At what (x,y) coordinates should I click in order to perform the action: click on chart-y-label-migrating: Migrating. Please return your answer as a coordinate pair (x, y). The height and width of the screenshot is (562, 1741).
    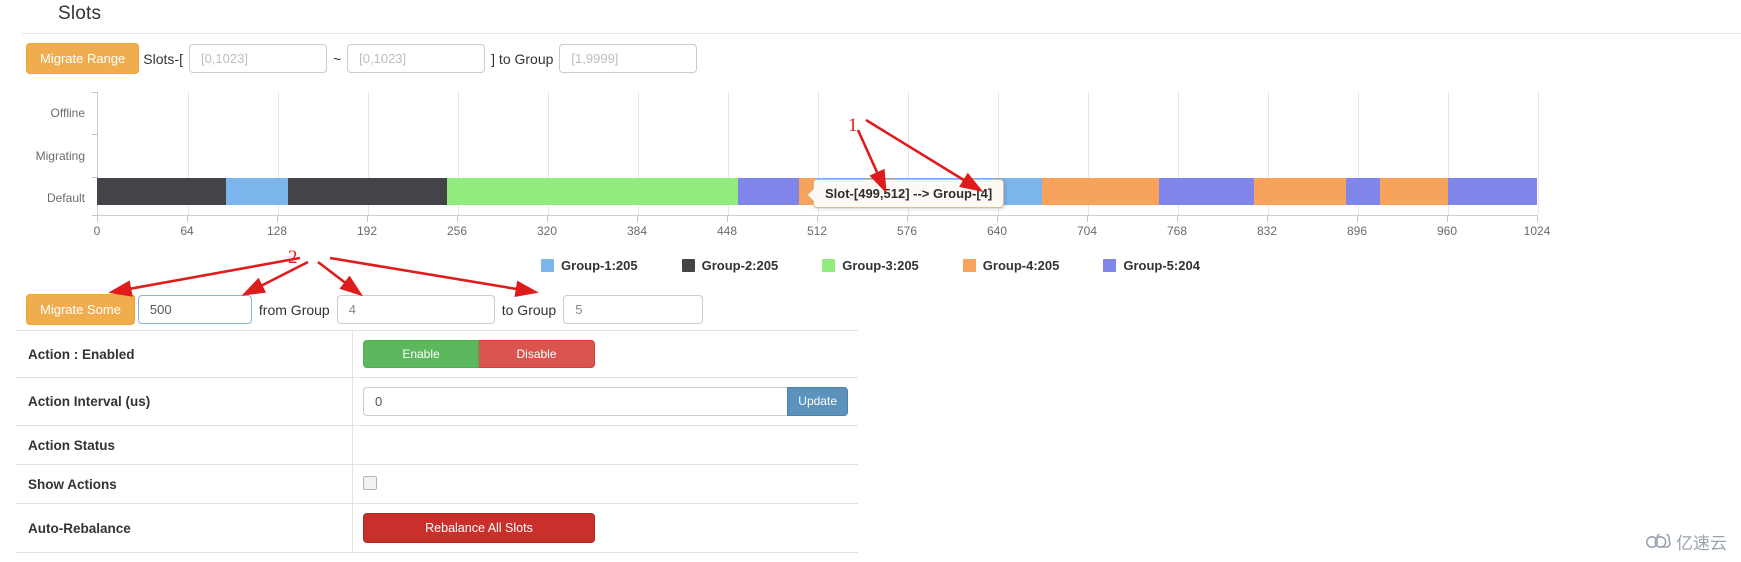
    Looking at the image, I should click on (60, 156).